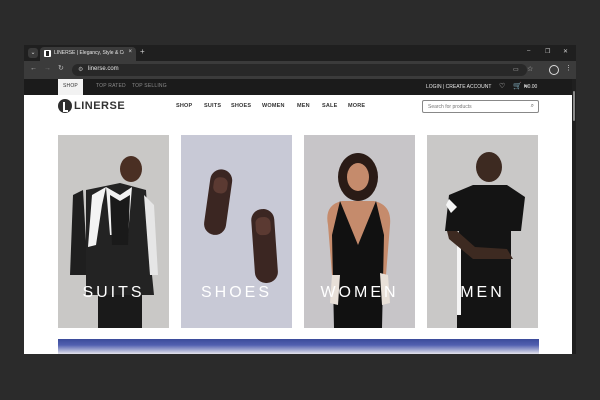  What do you see at coordinates (530, 87) in the screenshot?
I see `cart-total: ₦0.00` at bounding box center [530, 87].